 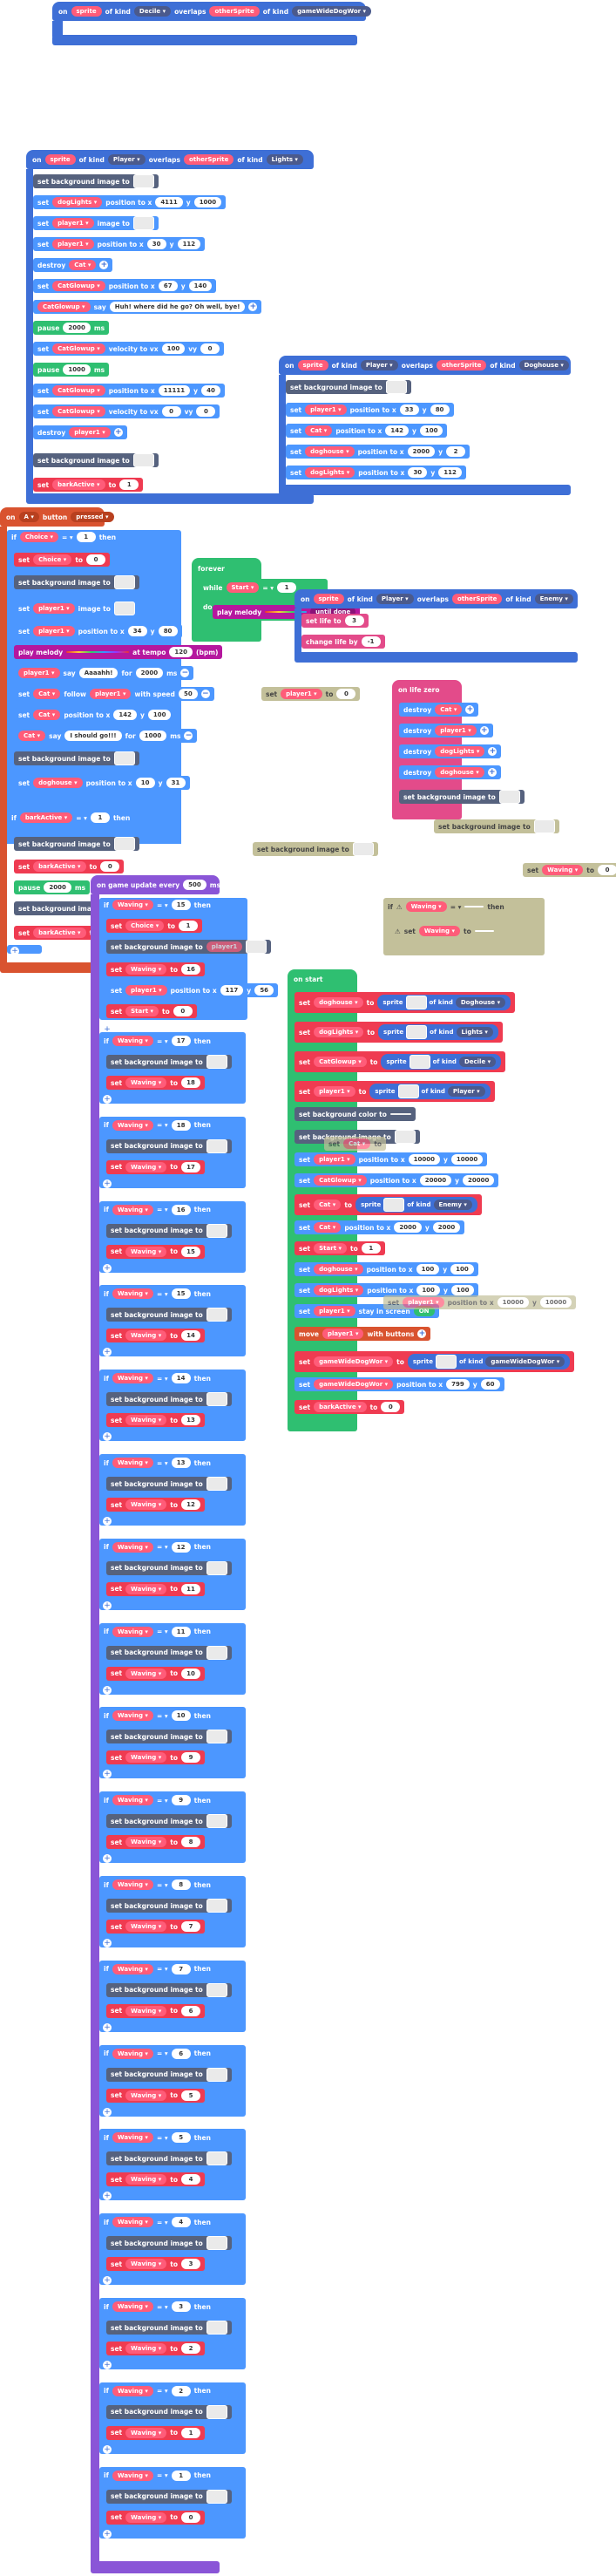 I want to click on disabled-if-row: if ⚠ Waving = ▾ then, so click(x=446, y=907).